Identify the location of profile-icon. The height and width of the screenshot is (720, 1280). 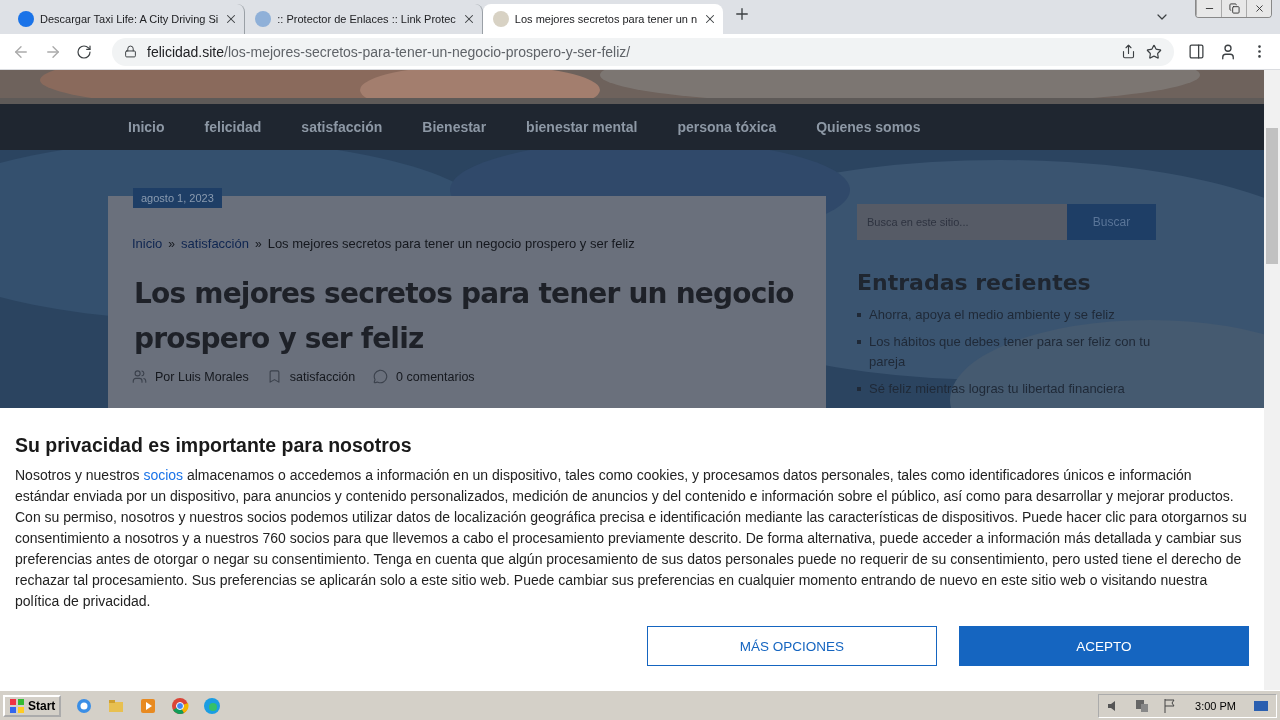
(1228, 51).